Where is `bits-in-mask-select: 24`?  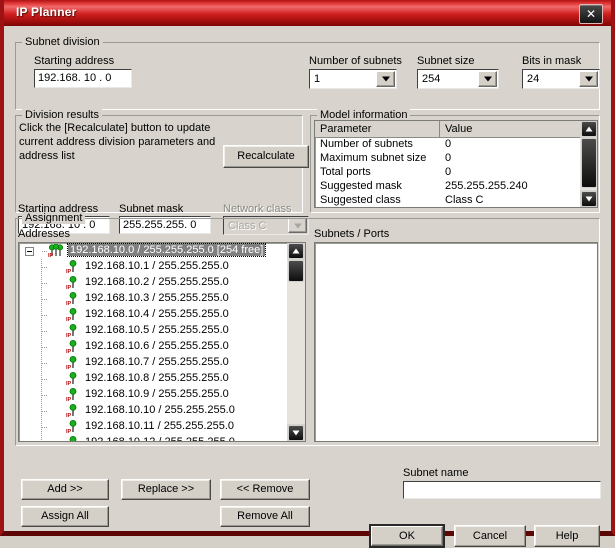
bits-in-mask-select: 24 is located at coordinates (561, 79).